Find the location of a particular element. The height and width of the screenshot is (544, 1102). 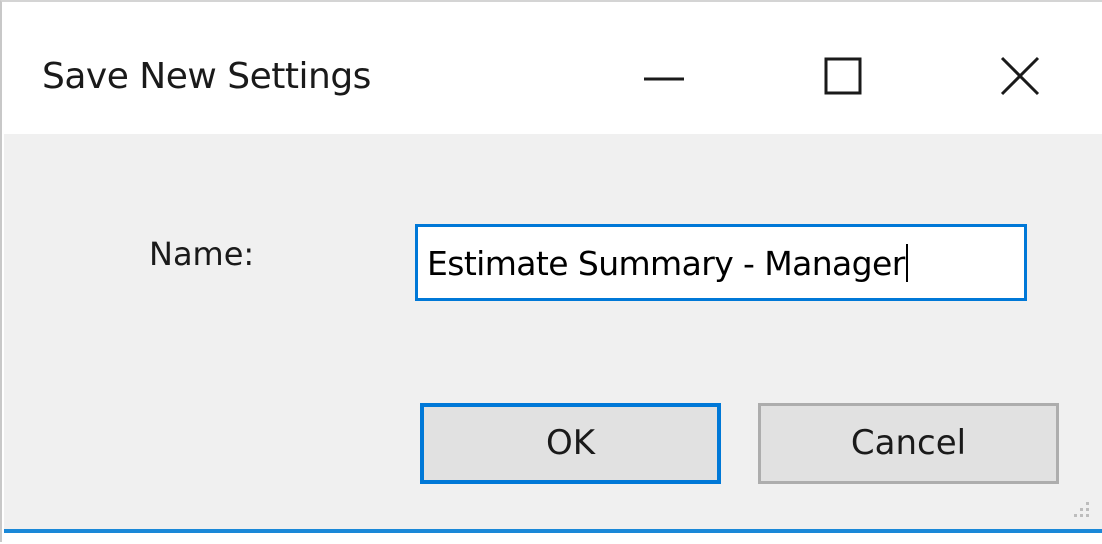

resize-grip-icon is located at coordinates (1080, 508).